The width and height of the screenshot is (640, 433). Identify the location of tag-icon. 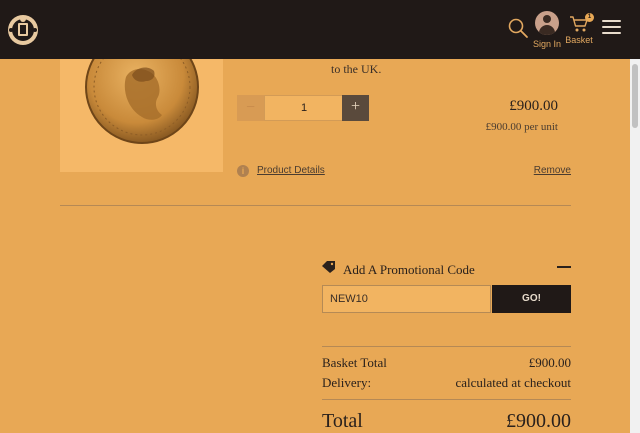
(328, 267).